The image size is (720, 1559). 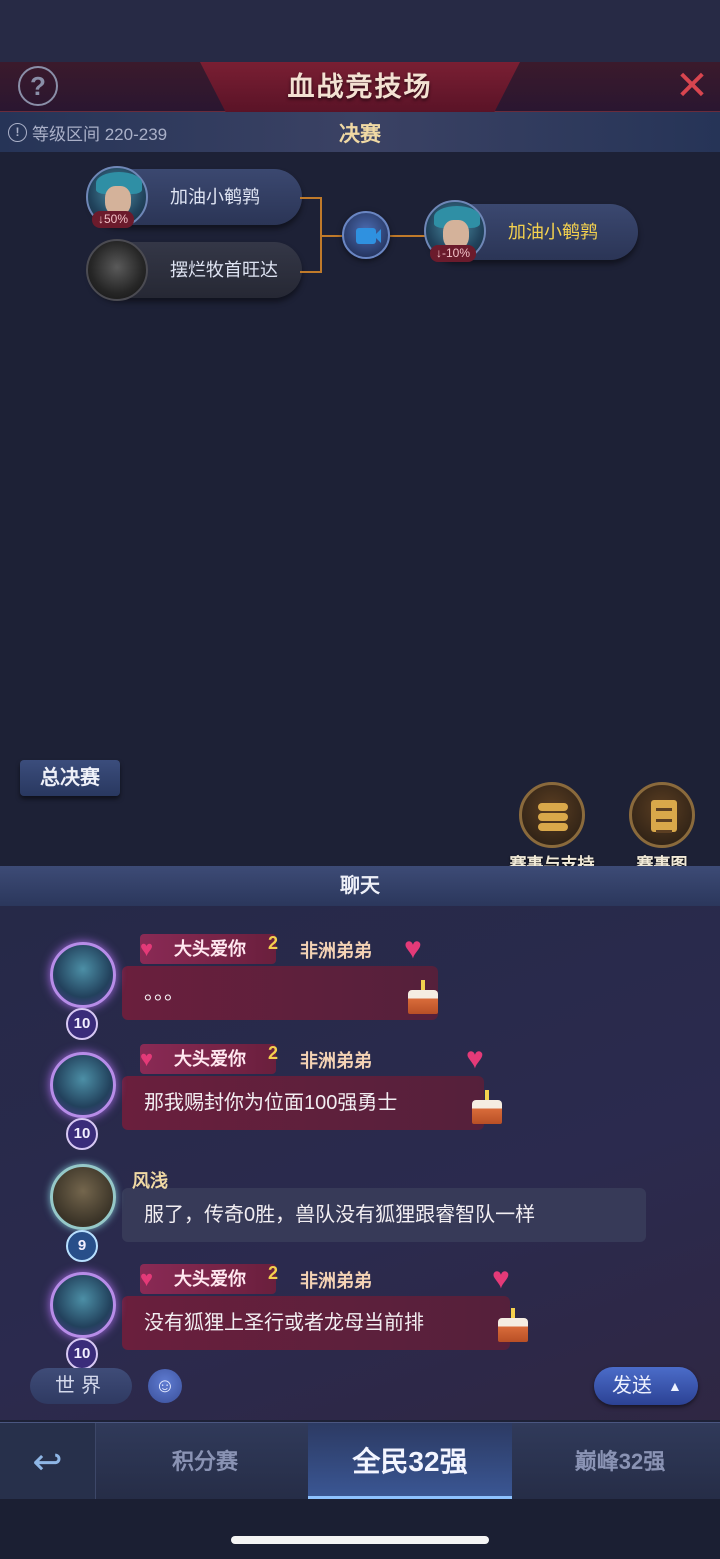 What do you see at coordinates (280, 993) in the screenshot?
I see `message-bubble: 。。。` at bounding box center [280, 993].